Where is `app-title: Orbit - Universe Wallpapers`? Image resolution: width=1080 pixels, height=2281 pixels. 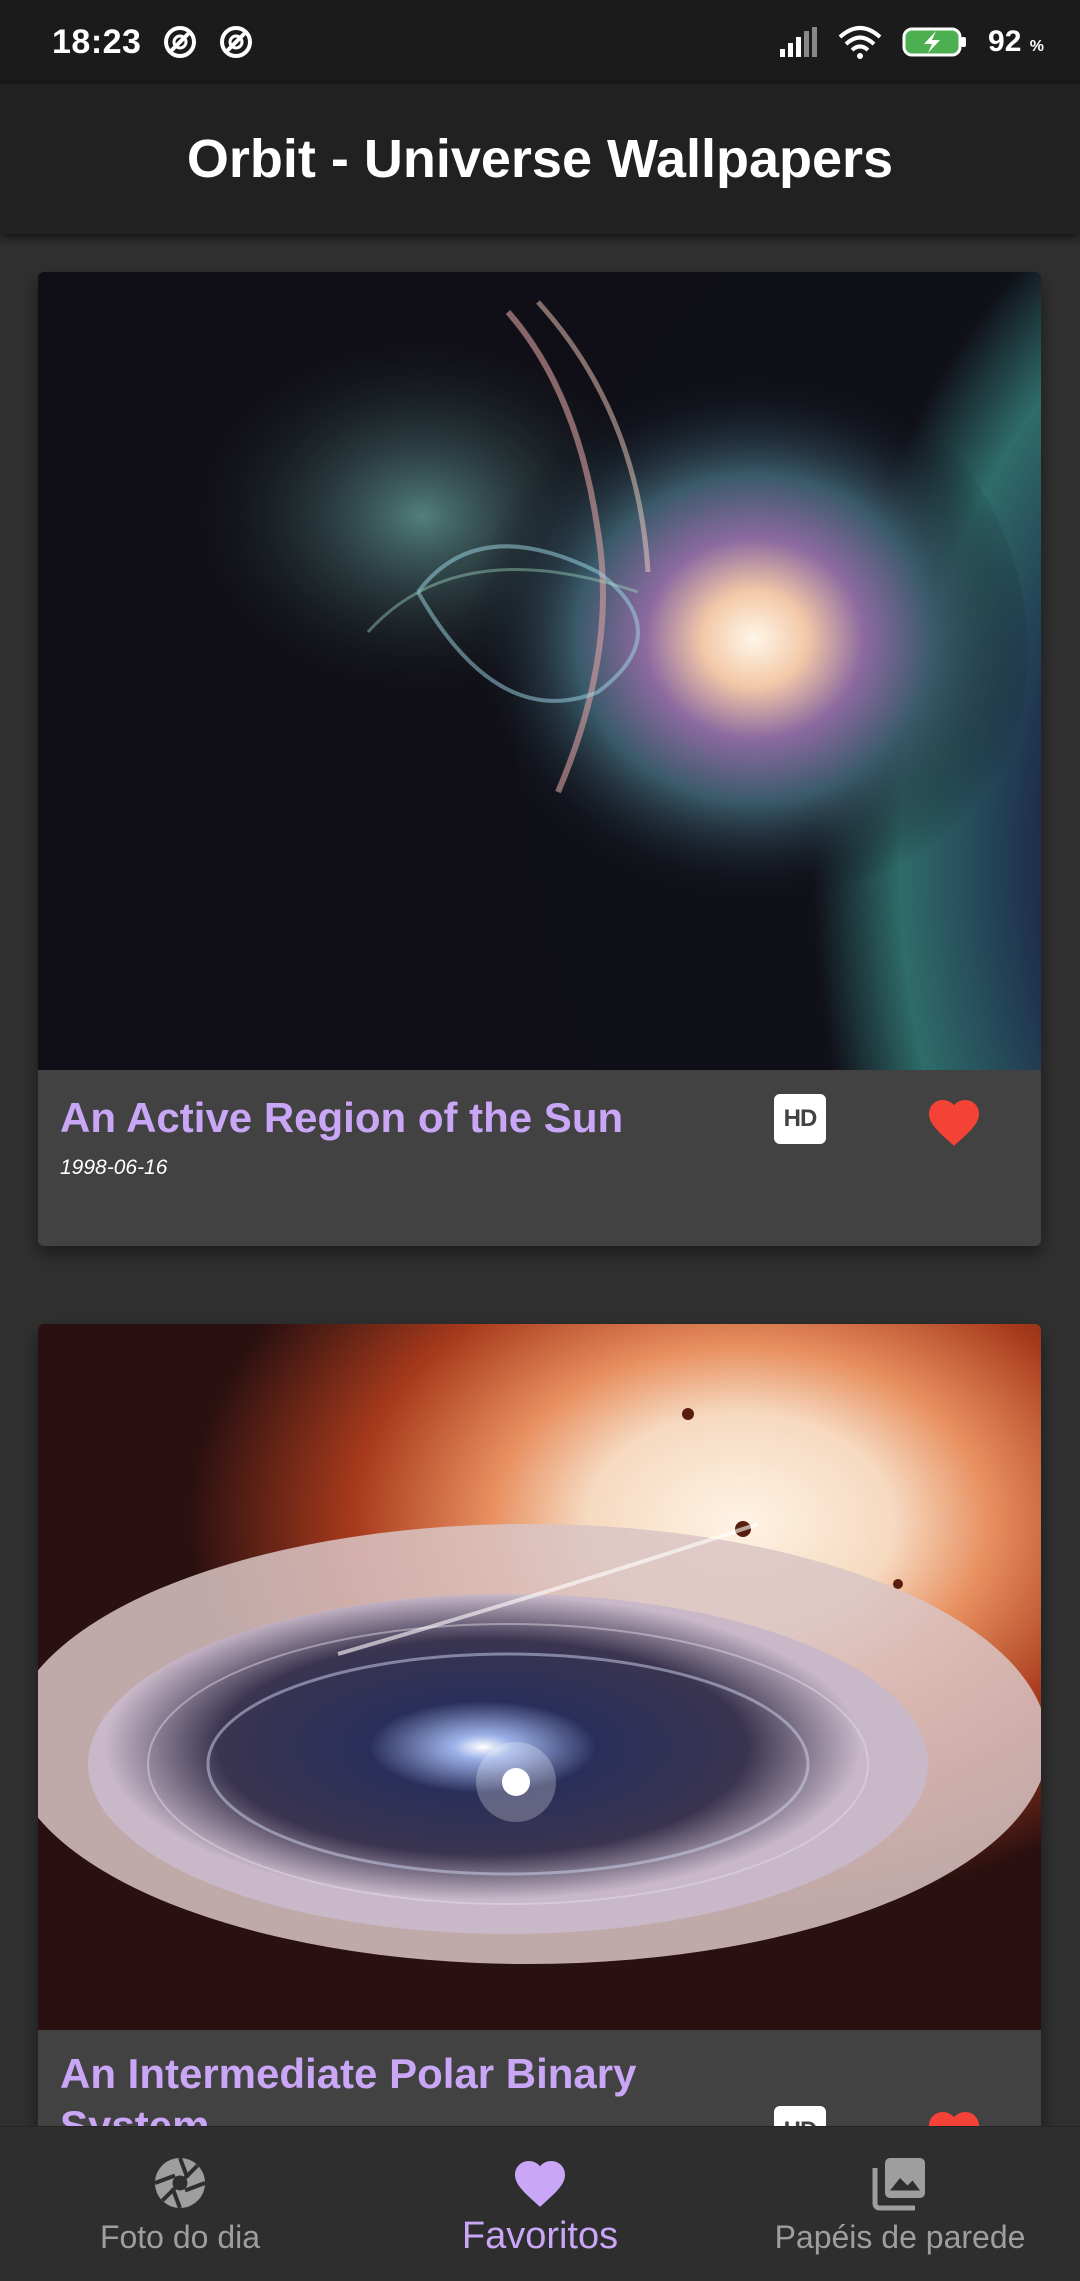 app-title: Orbit - Universe Wallpapers is located at coordinates (540, 159).